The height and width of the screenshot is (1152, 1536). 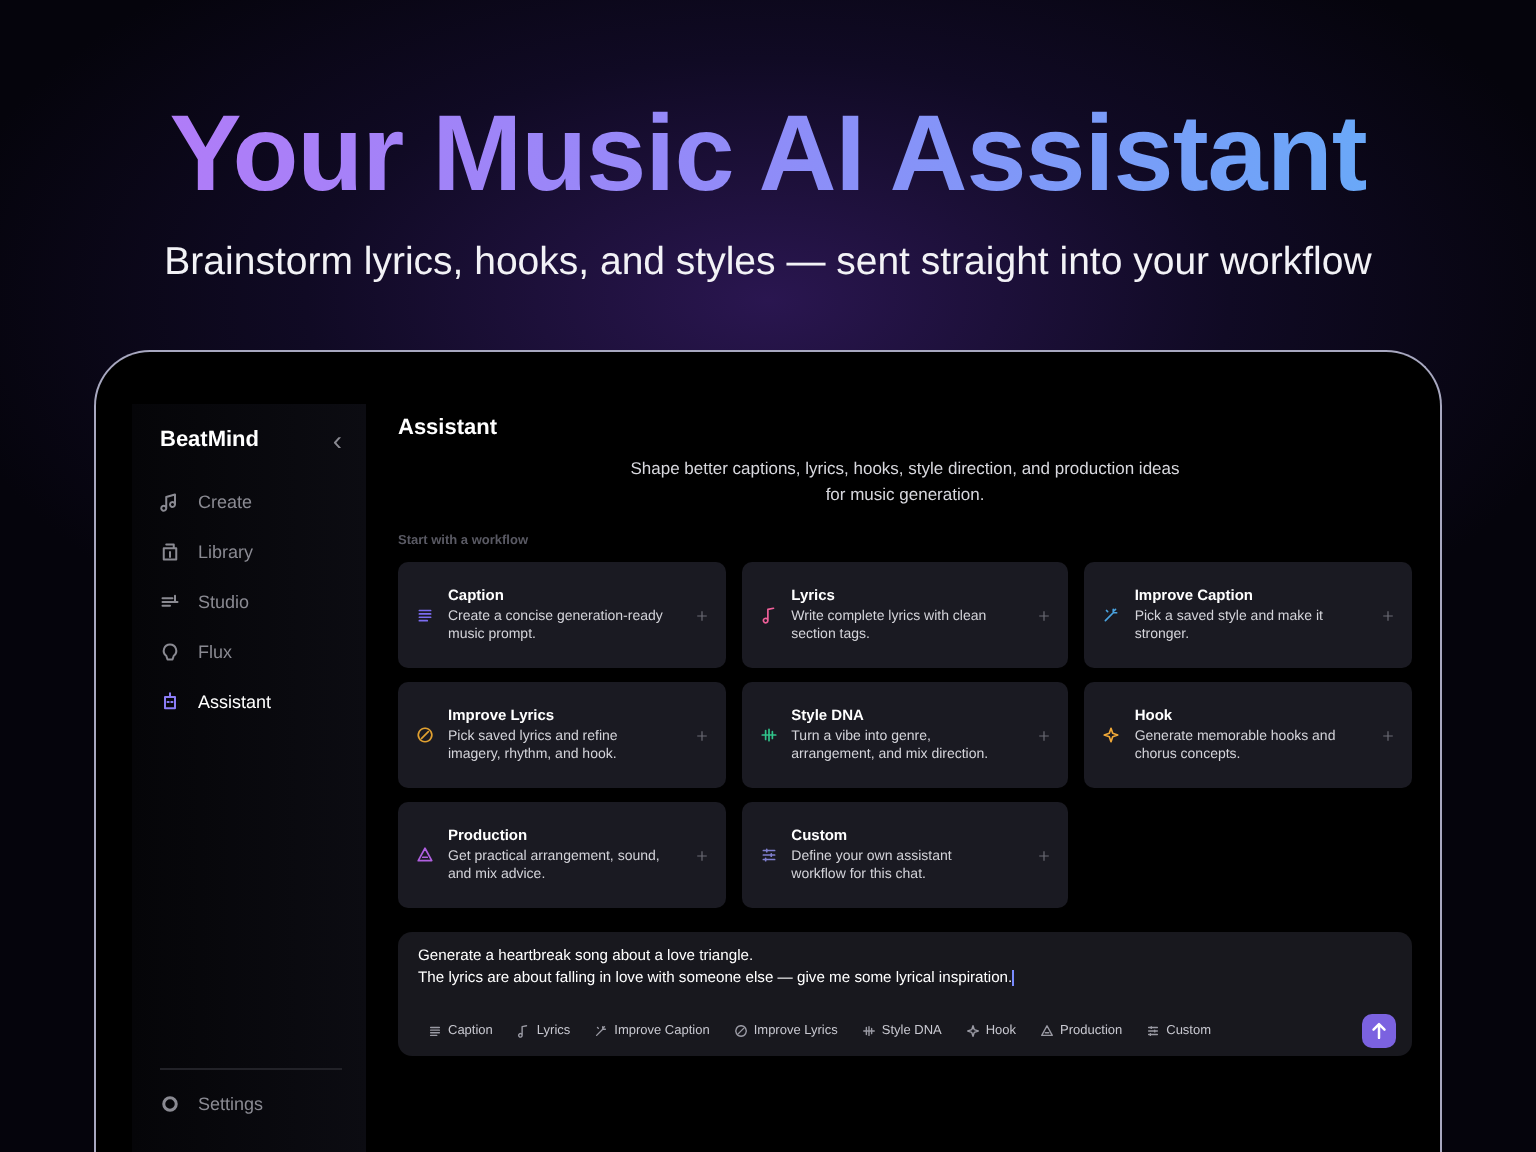 I want to click on triangle-icon, so click(x=1047, y=1031).